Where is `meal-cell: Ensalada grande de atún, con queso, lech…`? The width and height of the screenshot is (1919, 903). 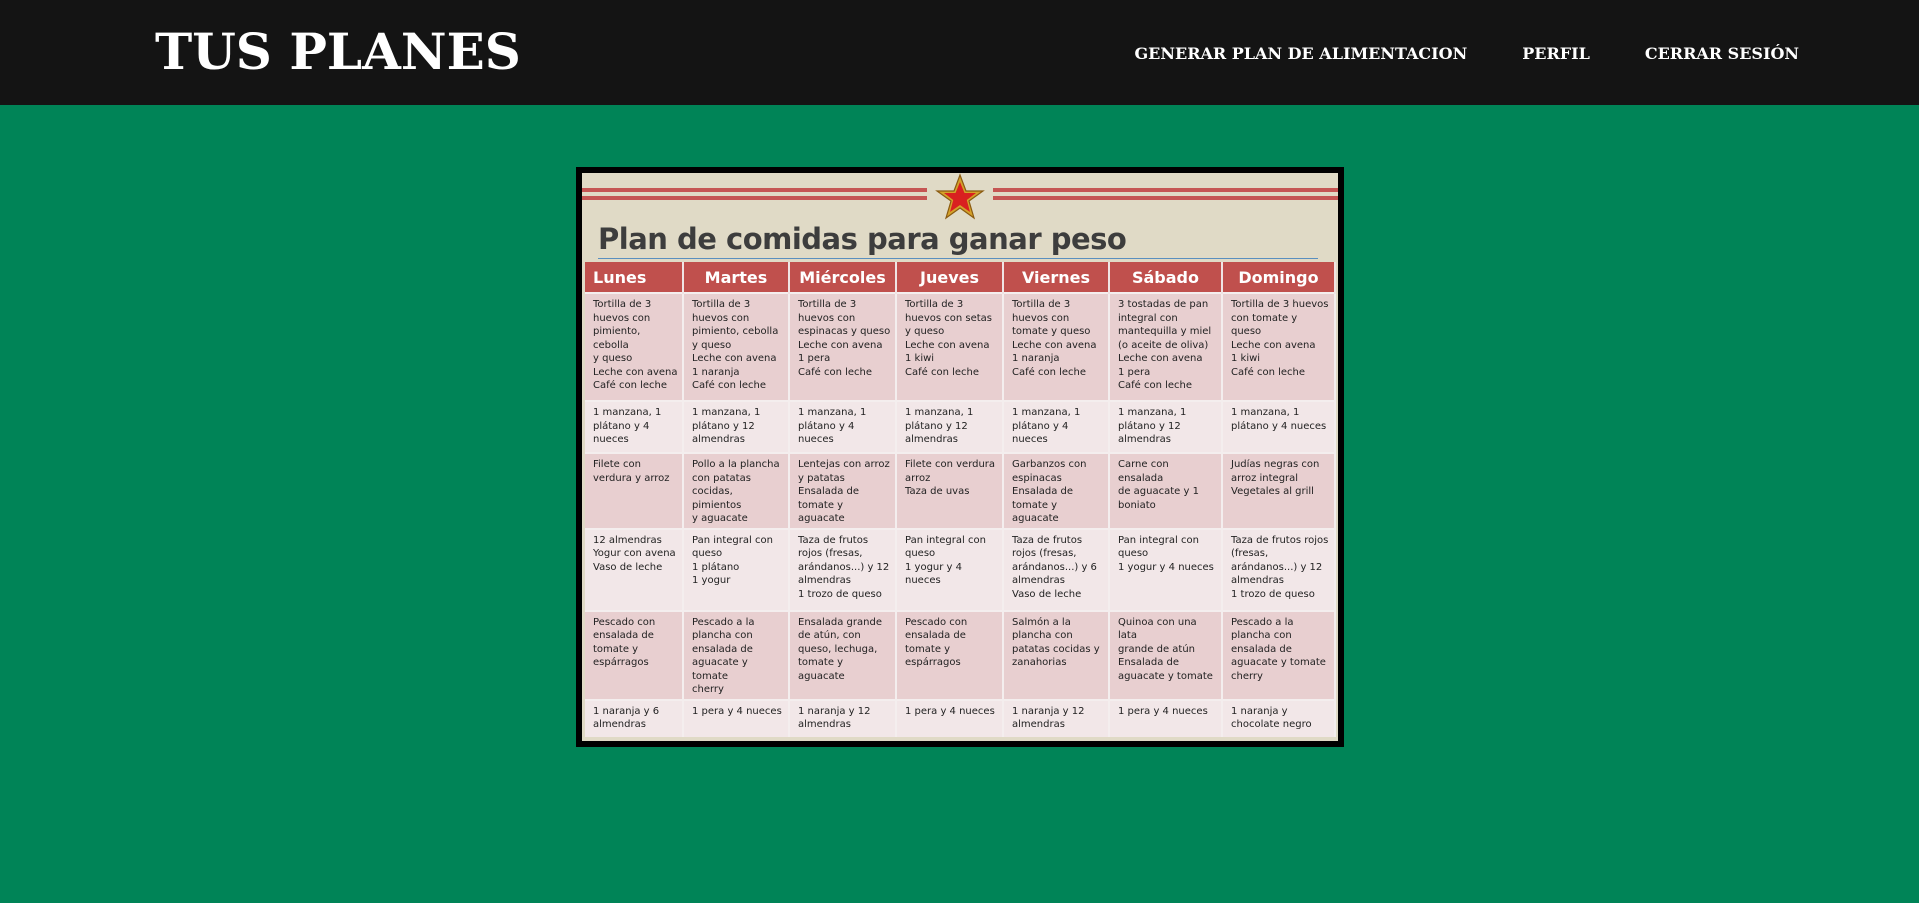 meal-cell: Ensalada grande de atún, con queso, lech… is located at coordinates (843, 654).